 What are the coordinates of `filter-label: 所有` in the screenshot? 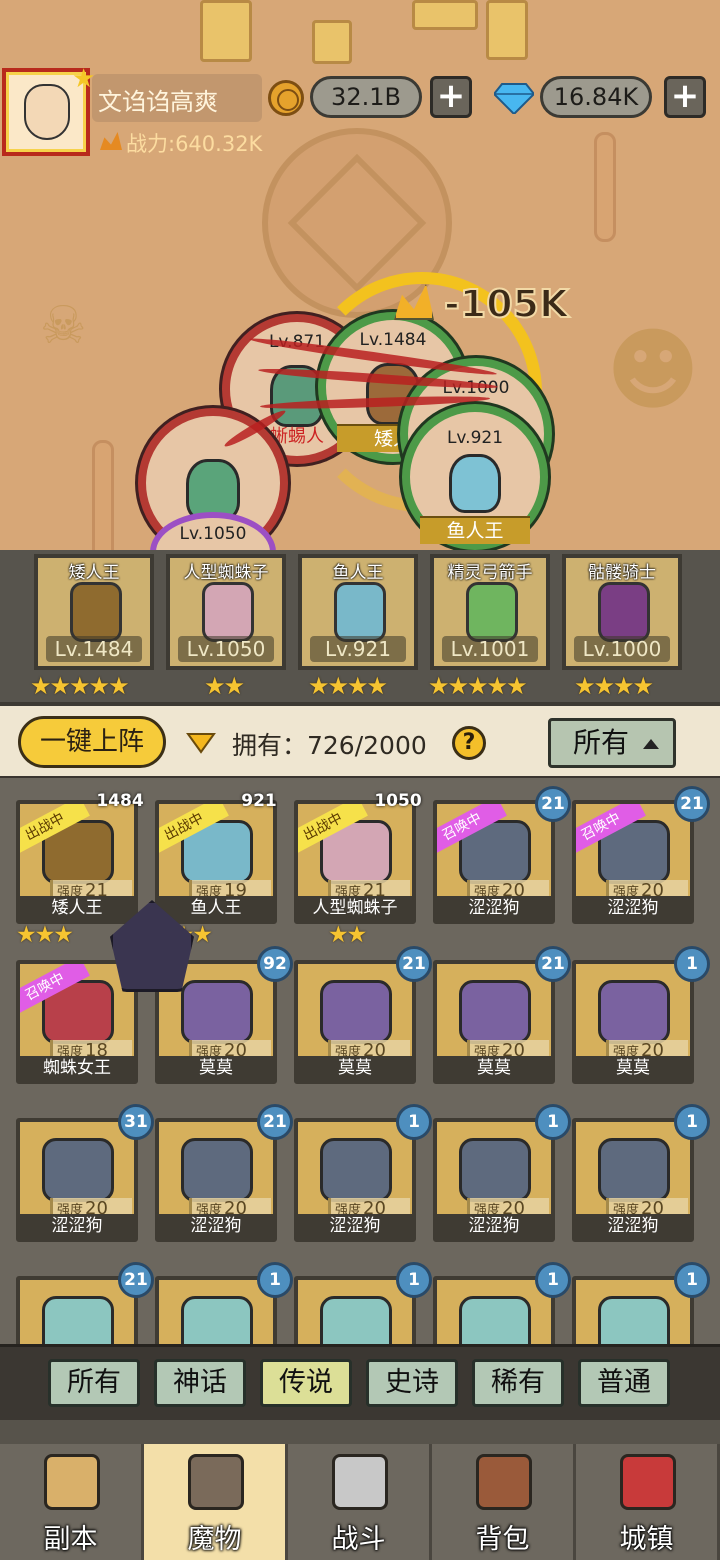 It's located at (601, 742).